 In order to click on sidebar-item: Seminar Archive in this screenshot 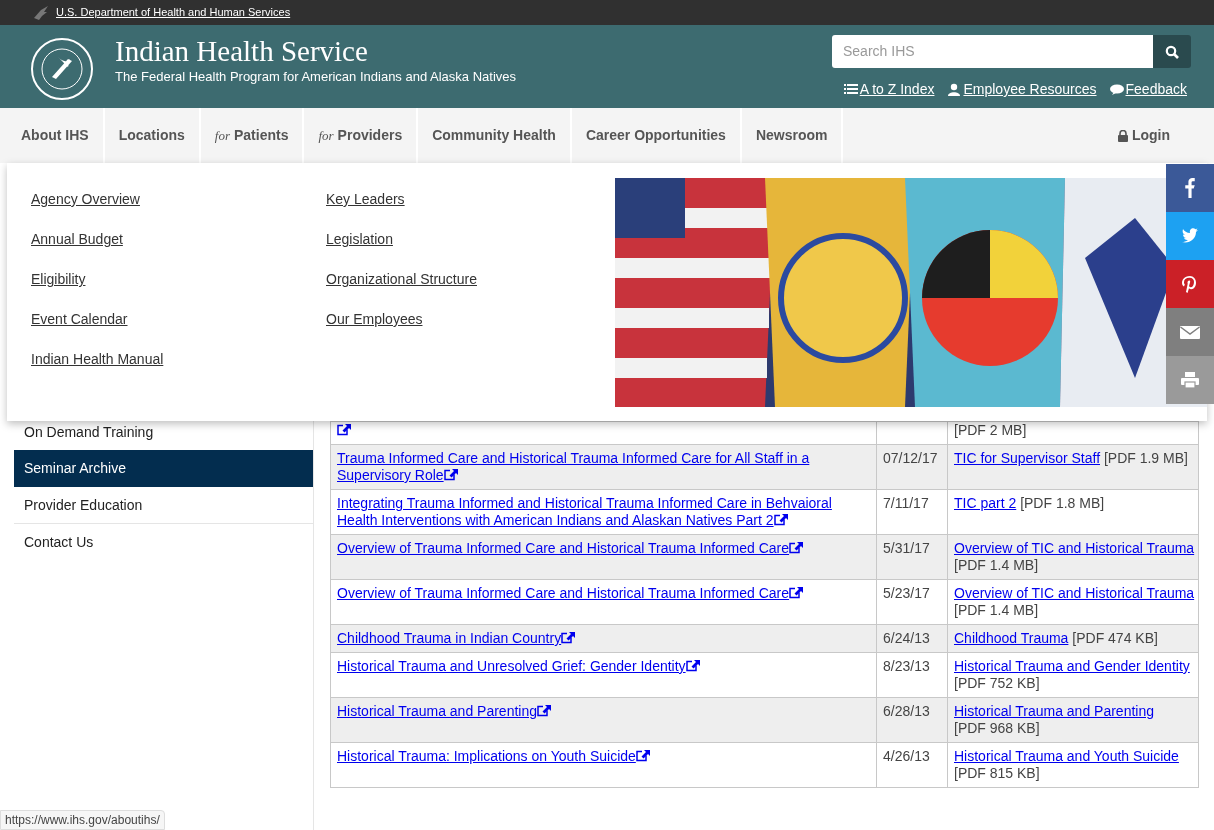, I will do `click(163, 468)`.